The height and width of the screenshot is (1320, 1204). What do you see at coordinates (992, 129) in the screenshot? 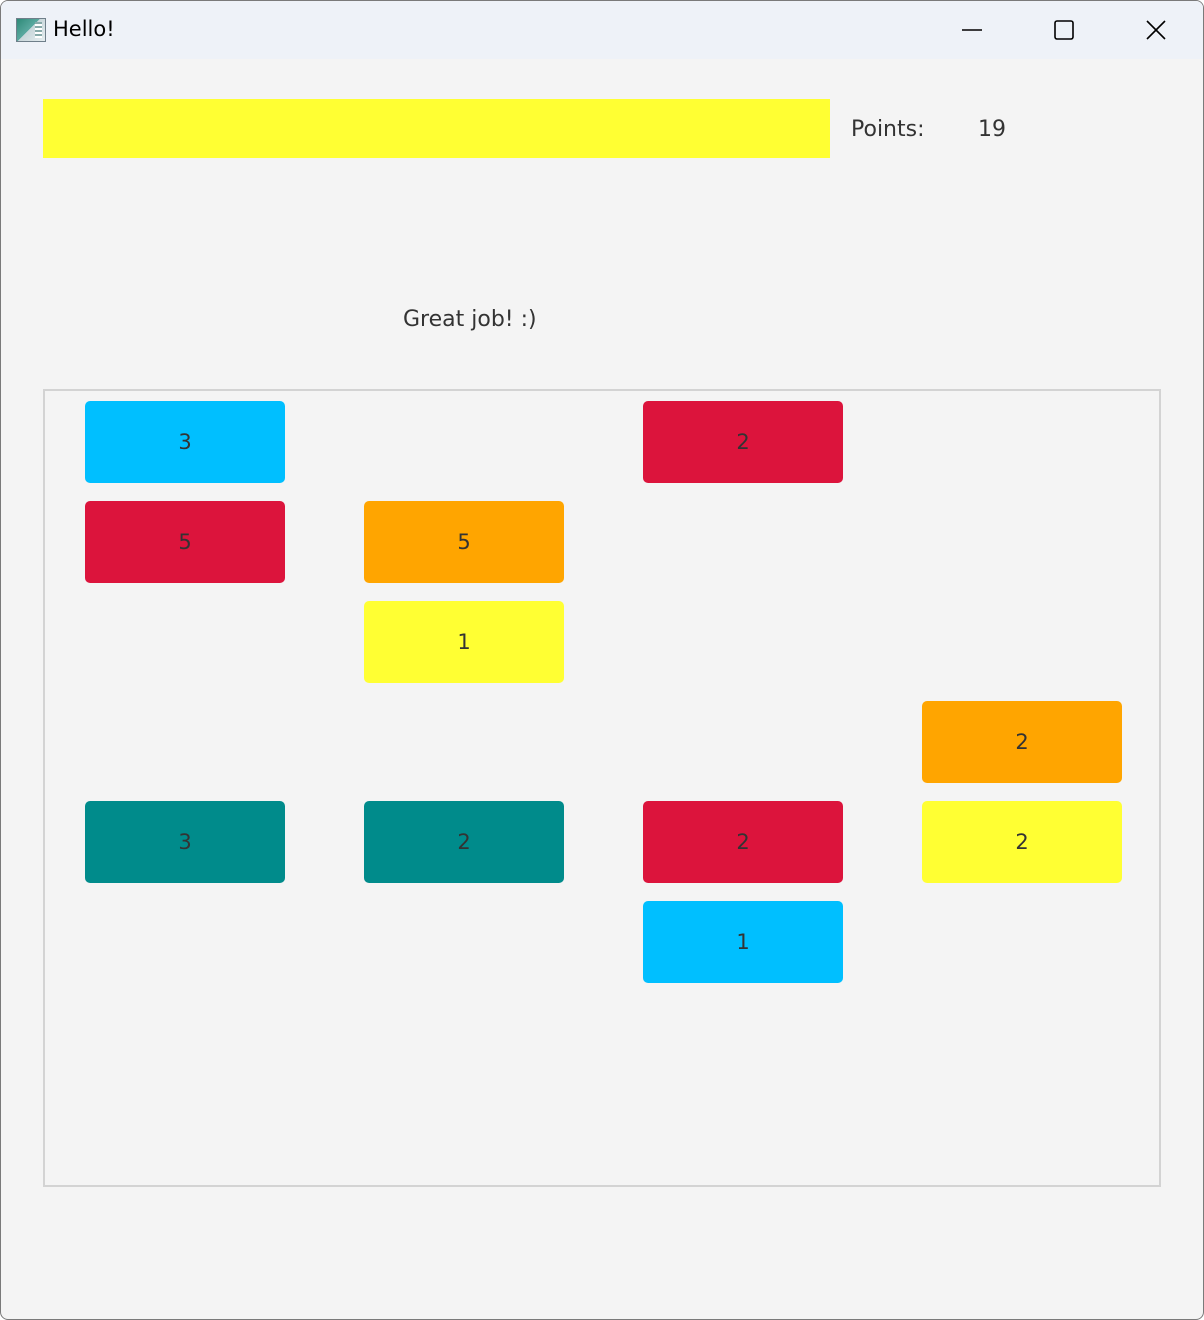
I see `points-value: 19` at bounding box center [992, 129].